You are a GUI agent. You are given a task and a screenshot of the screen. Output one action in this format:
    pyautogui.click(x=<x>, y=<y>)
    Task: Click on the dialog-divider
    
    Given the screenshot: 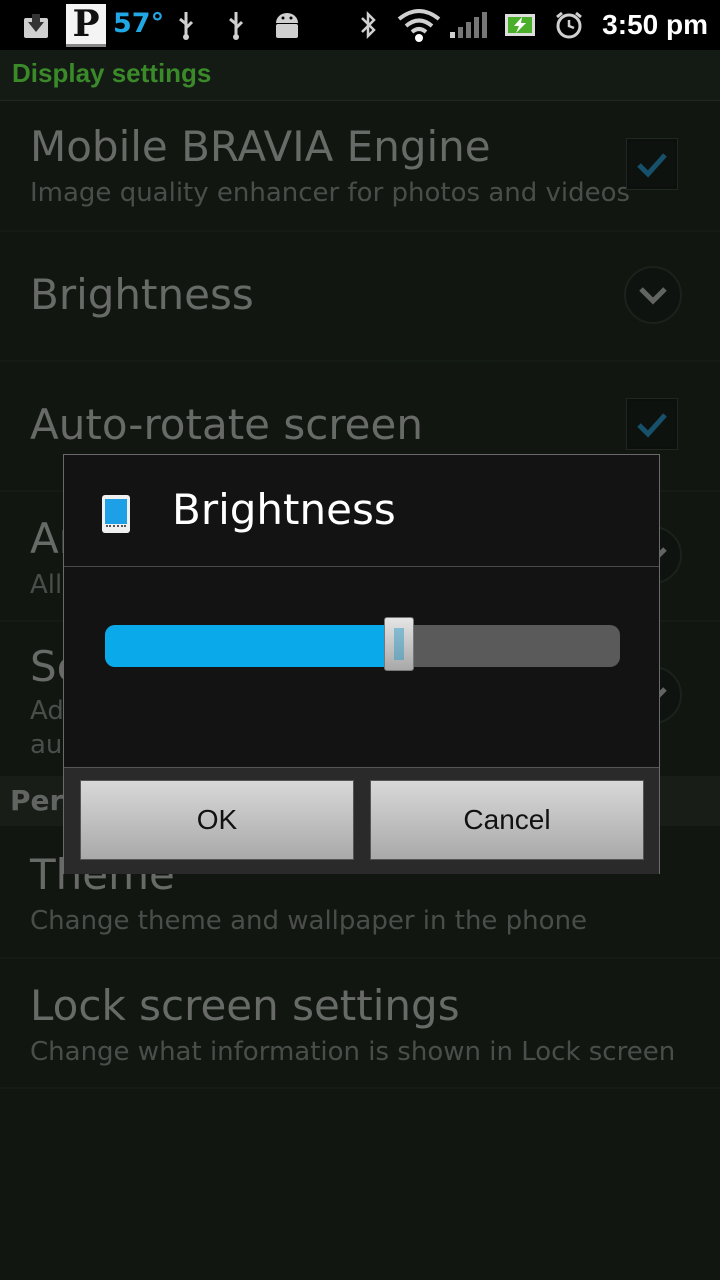 What is the action you would take?
    pyautogui.click(x=361, y=566)
    